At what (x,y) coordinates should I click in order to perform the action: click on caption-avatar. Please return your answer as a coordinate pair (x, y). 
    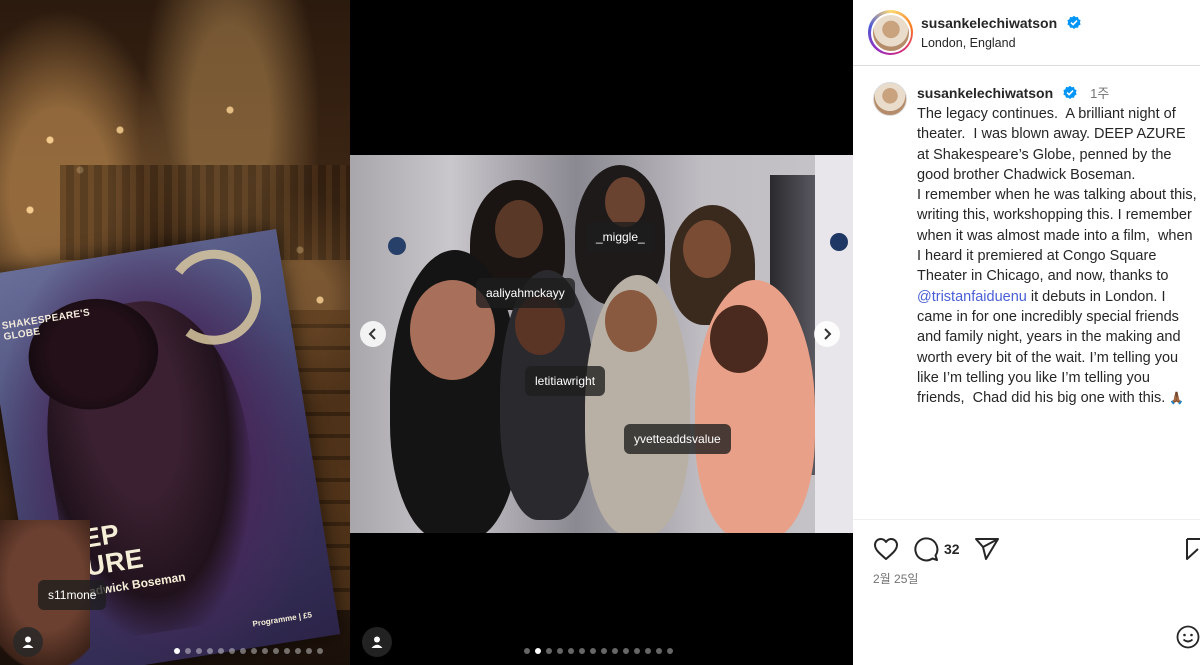
    Looking at the image, I should click on (890, 99).